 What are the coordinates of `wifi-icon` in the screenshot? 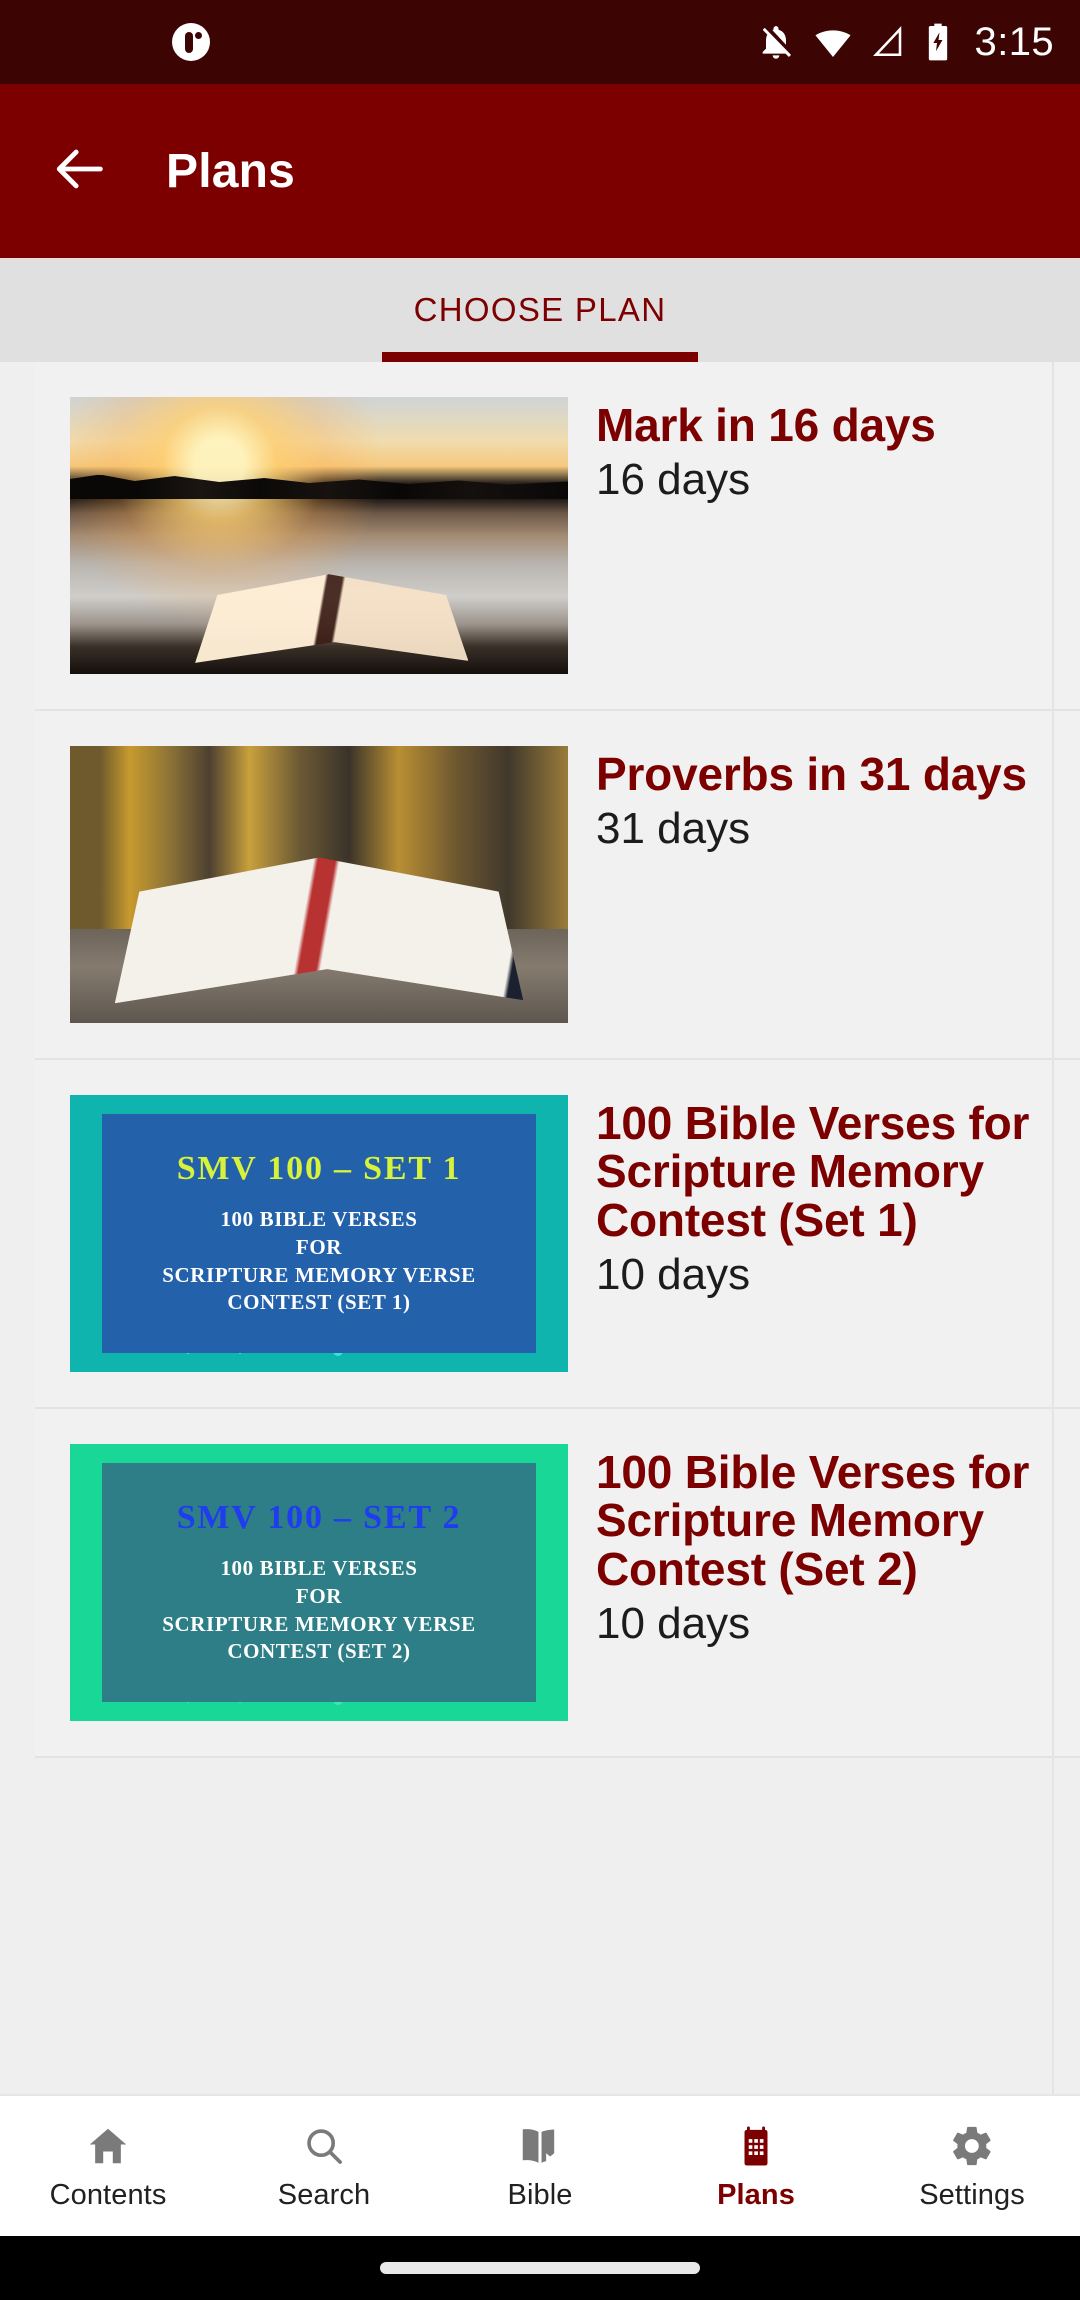 It's located at (833, 42).